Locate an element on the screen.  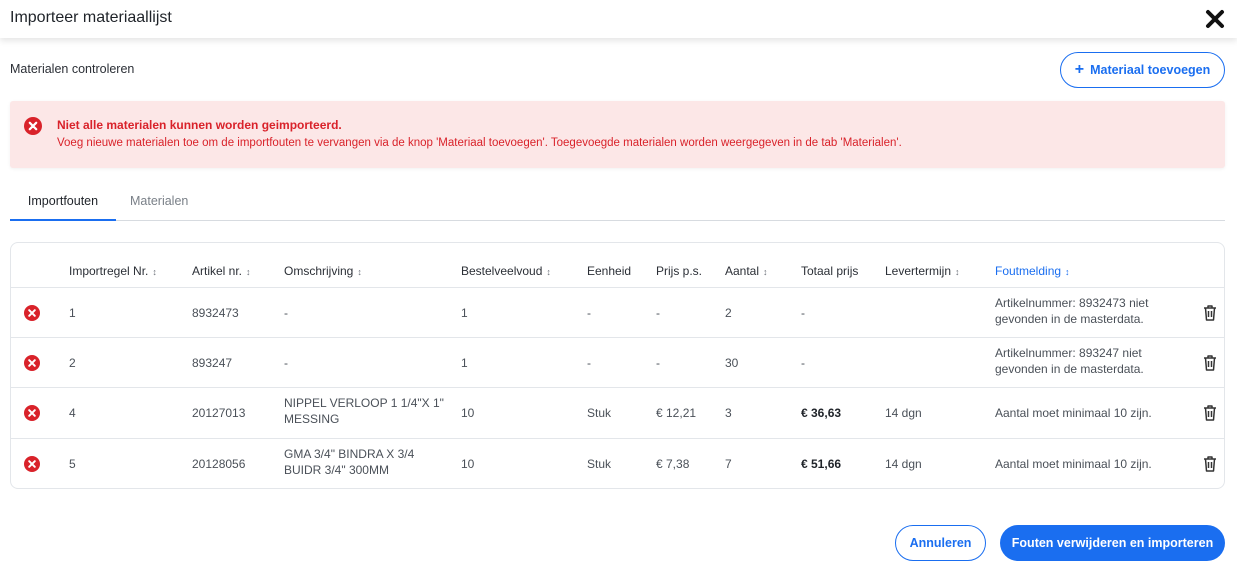
remove-errors-and-import-button: Fouten verwijderen en importeren is located at coordinates (1112, 543).